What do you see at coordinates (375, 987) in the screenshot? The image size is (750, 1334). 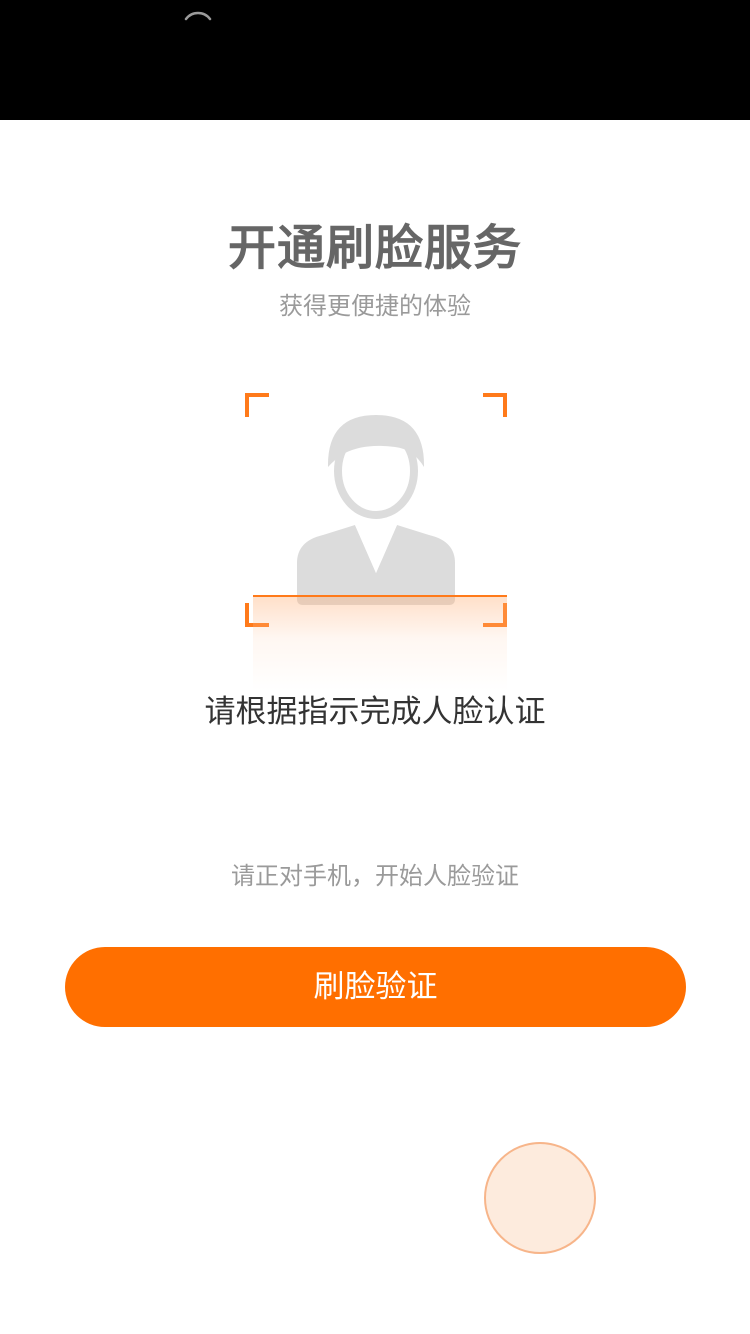 I see `face-verify-button: 刷脸验证` at bounding box center [375, 987].